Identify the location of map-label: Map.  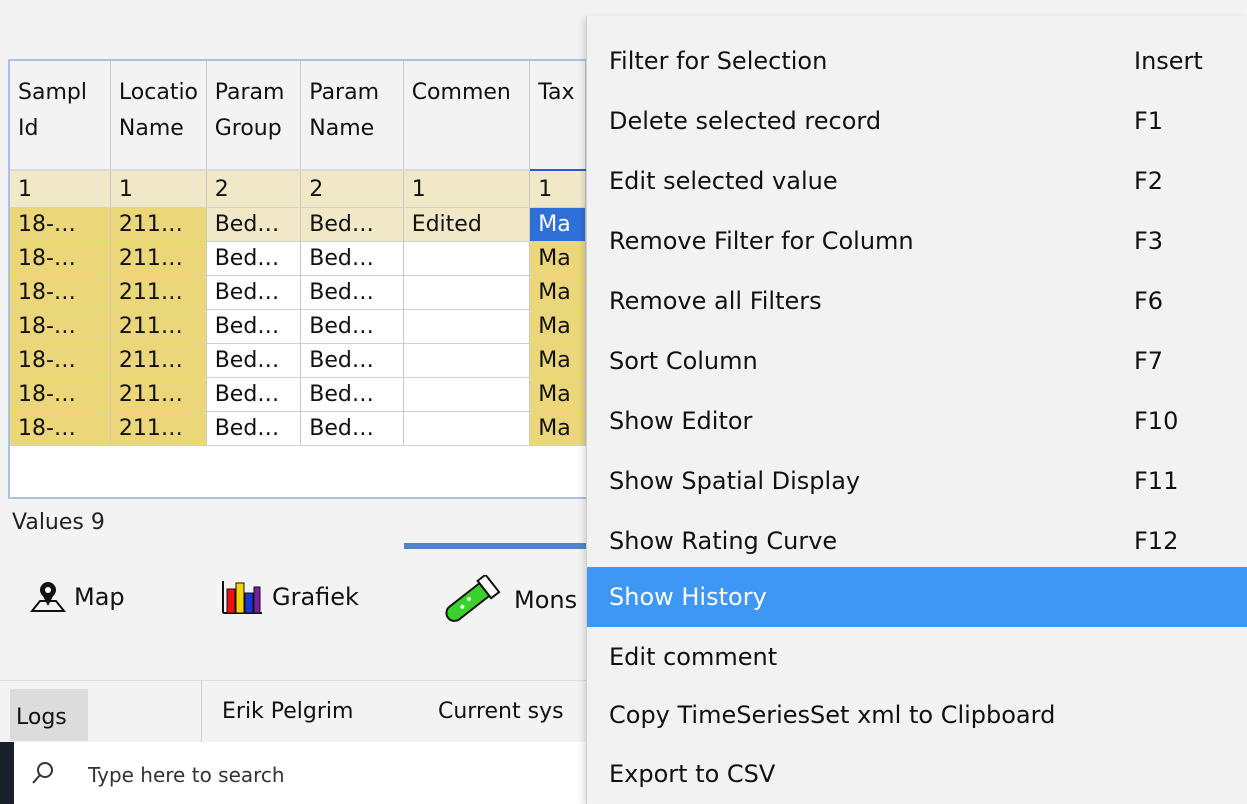
(99, 597).